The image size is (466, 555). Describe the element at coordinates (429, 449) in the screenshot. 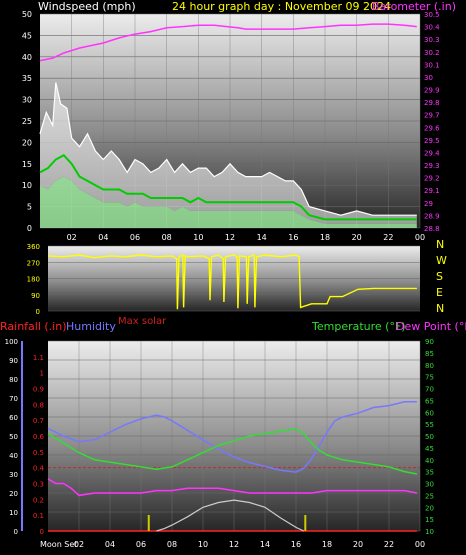

I see `temperature-tick-label: 45` at that location.